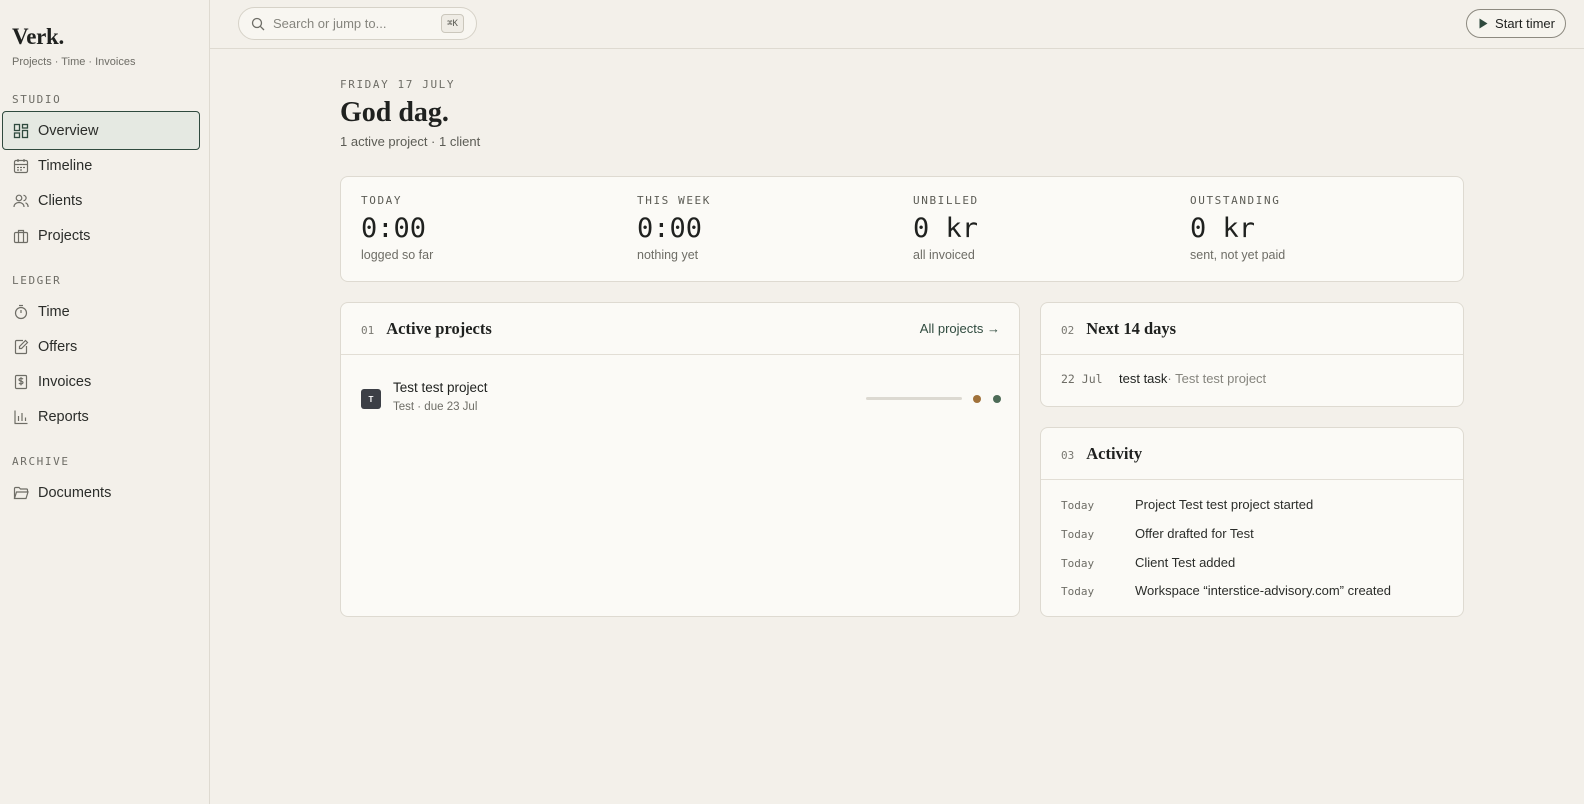  What do you see at coordinates (63, 416) in the screenshot?
I see `sidebar-item-label: Reports` at bounding box center [63, 416].